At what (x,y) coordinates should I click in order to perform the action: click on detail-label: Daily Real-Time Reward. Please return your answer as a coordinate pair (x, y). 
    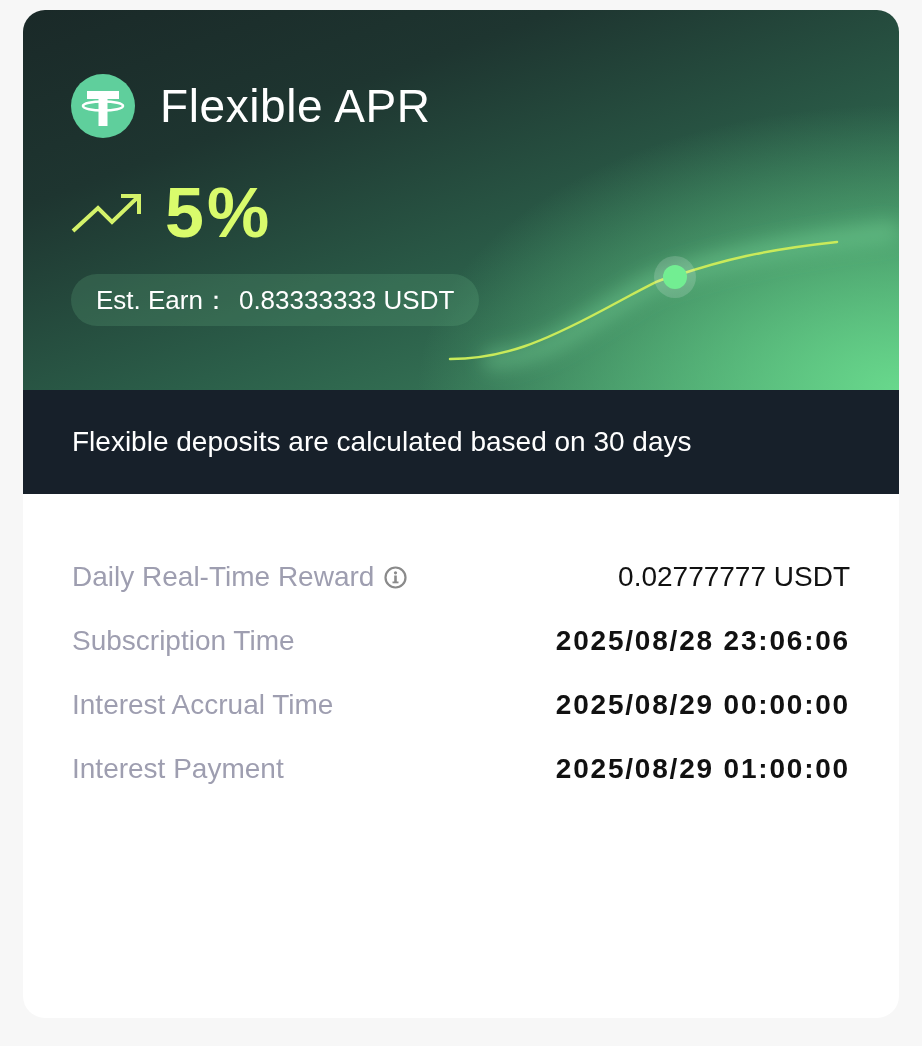
    Looking at the image, I should click on (223, 577).